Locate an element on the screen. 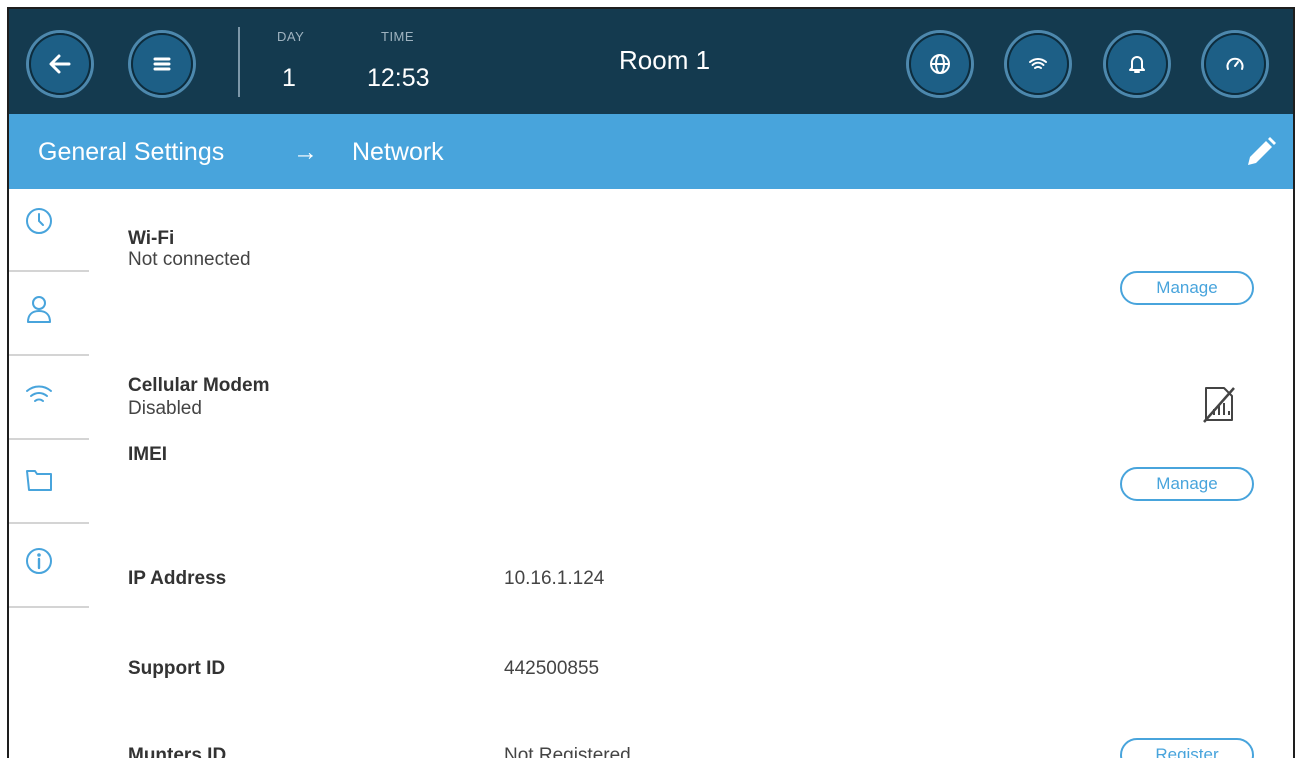 This screenshot has height=758, width=1295. support-id-label: Support ID is located at coordinates (177, 668).